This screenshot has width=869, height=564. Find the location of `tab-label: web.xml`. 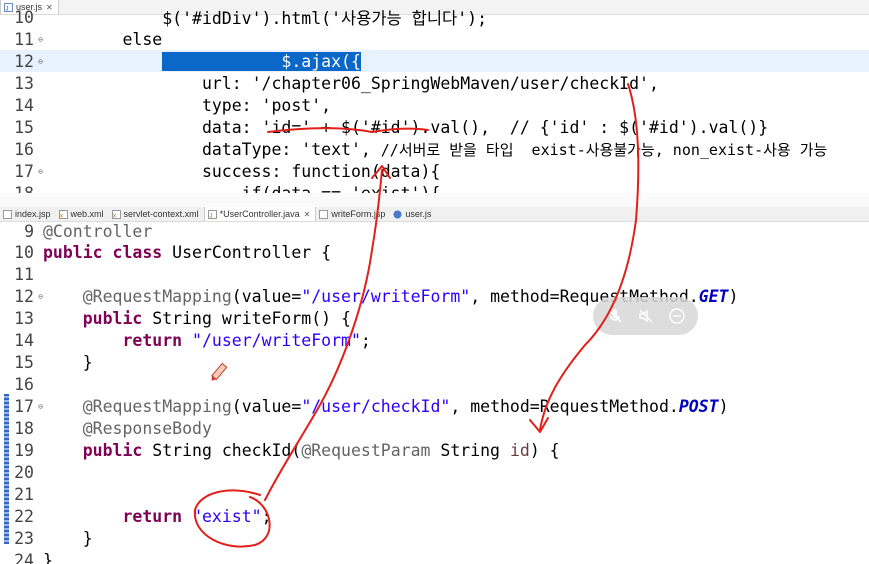

tab-label: web.xml is located at coordinates (87, 214).